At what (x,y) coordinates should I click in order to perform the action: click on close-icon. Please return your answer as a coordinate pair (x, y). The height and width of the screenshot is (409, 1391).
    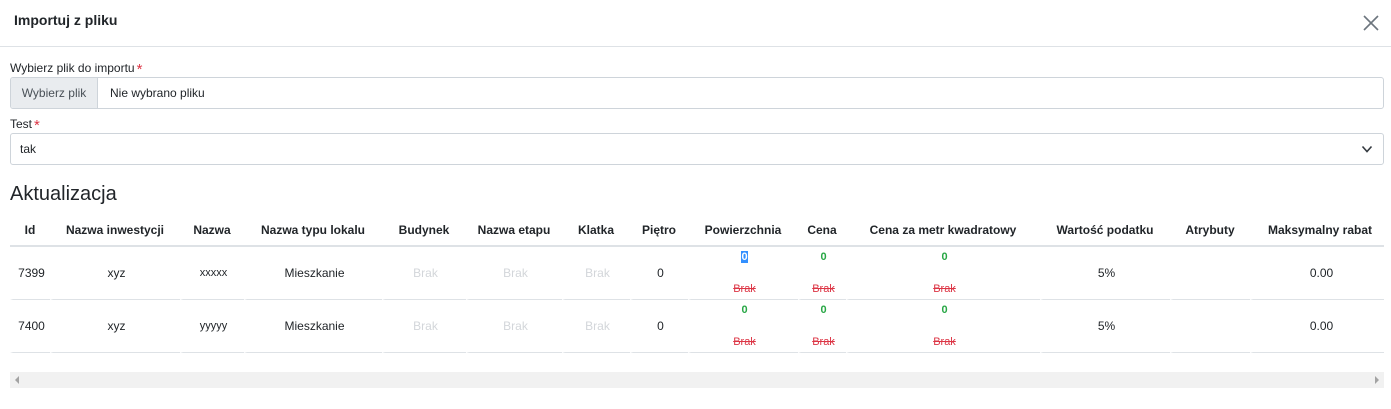
    Looking at the image, I should click on (1371, 23).